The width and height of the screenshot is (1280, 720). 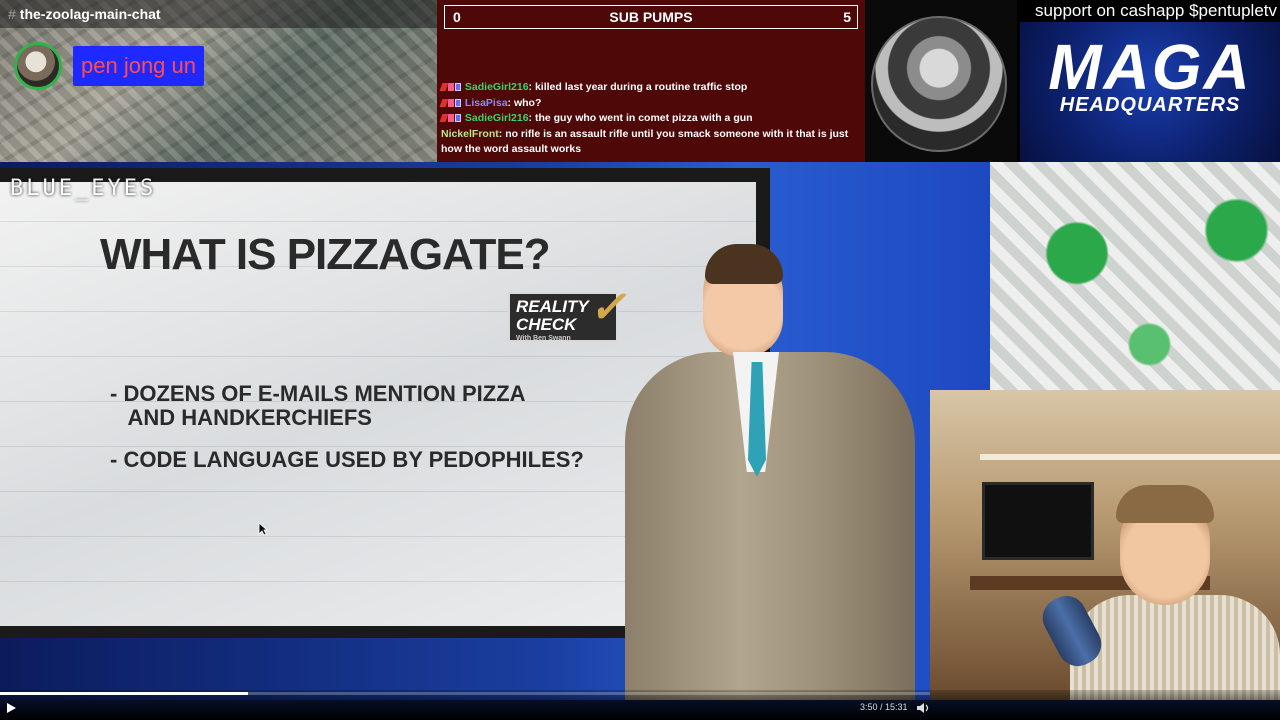 I want to click on volume-icon, so click(x=923, y=708).